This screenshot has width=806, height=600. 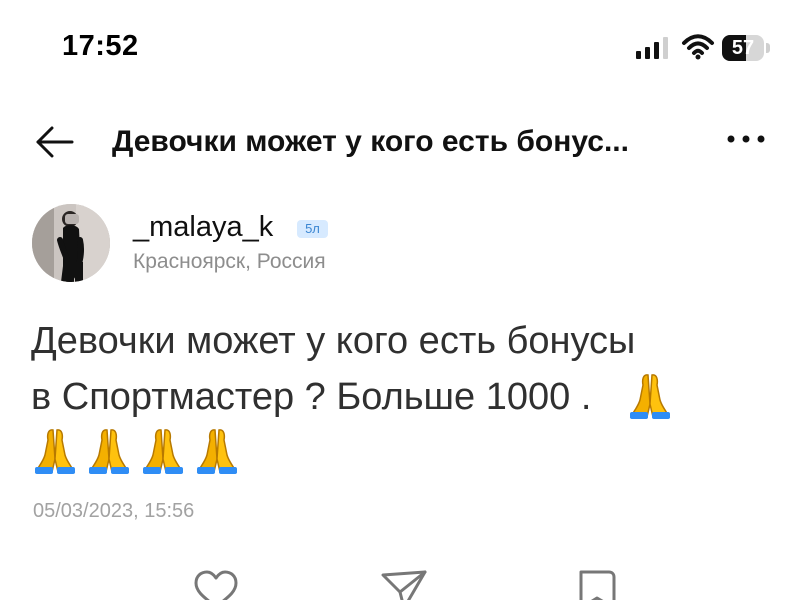 I want to click on avatar-photo, so click(x=71, y=243).